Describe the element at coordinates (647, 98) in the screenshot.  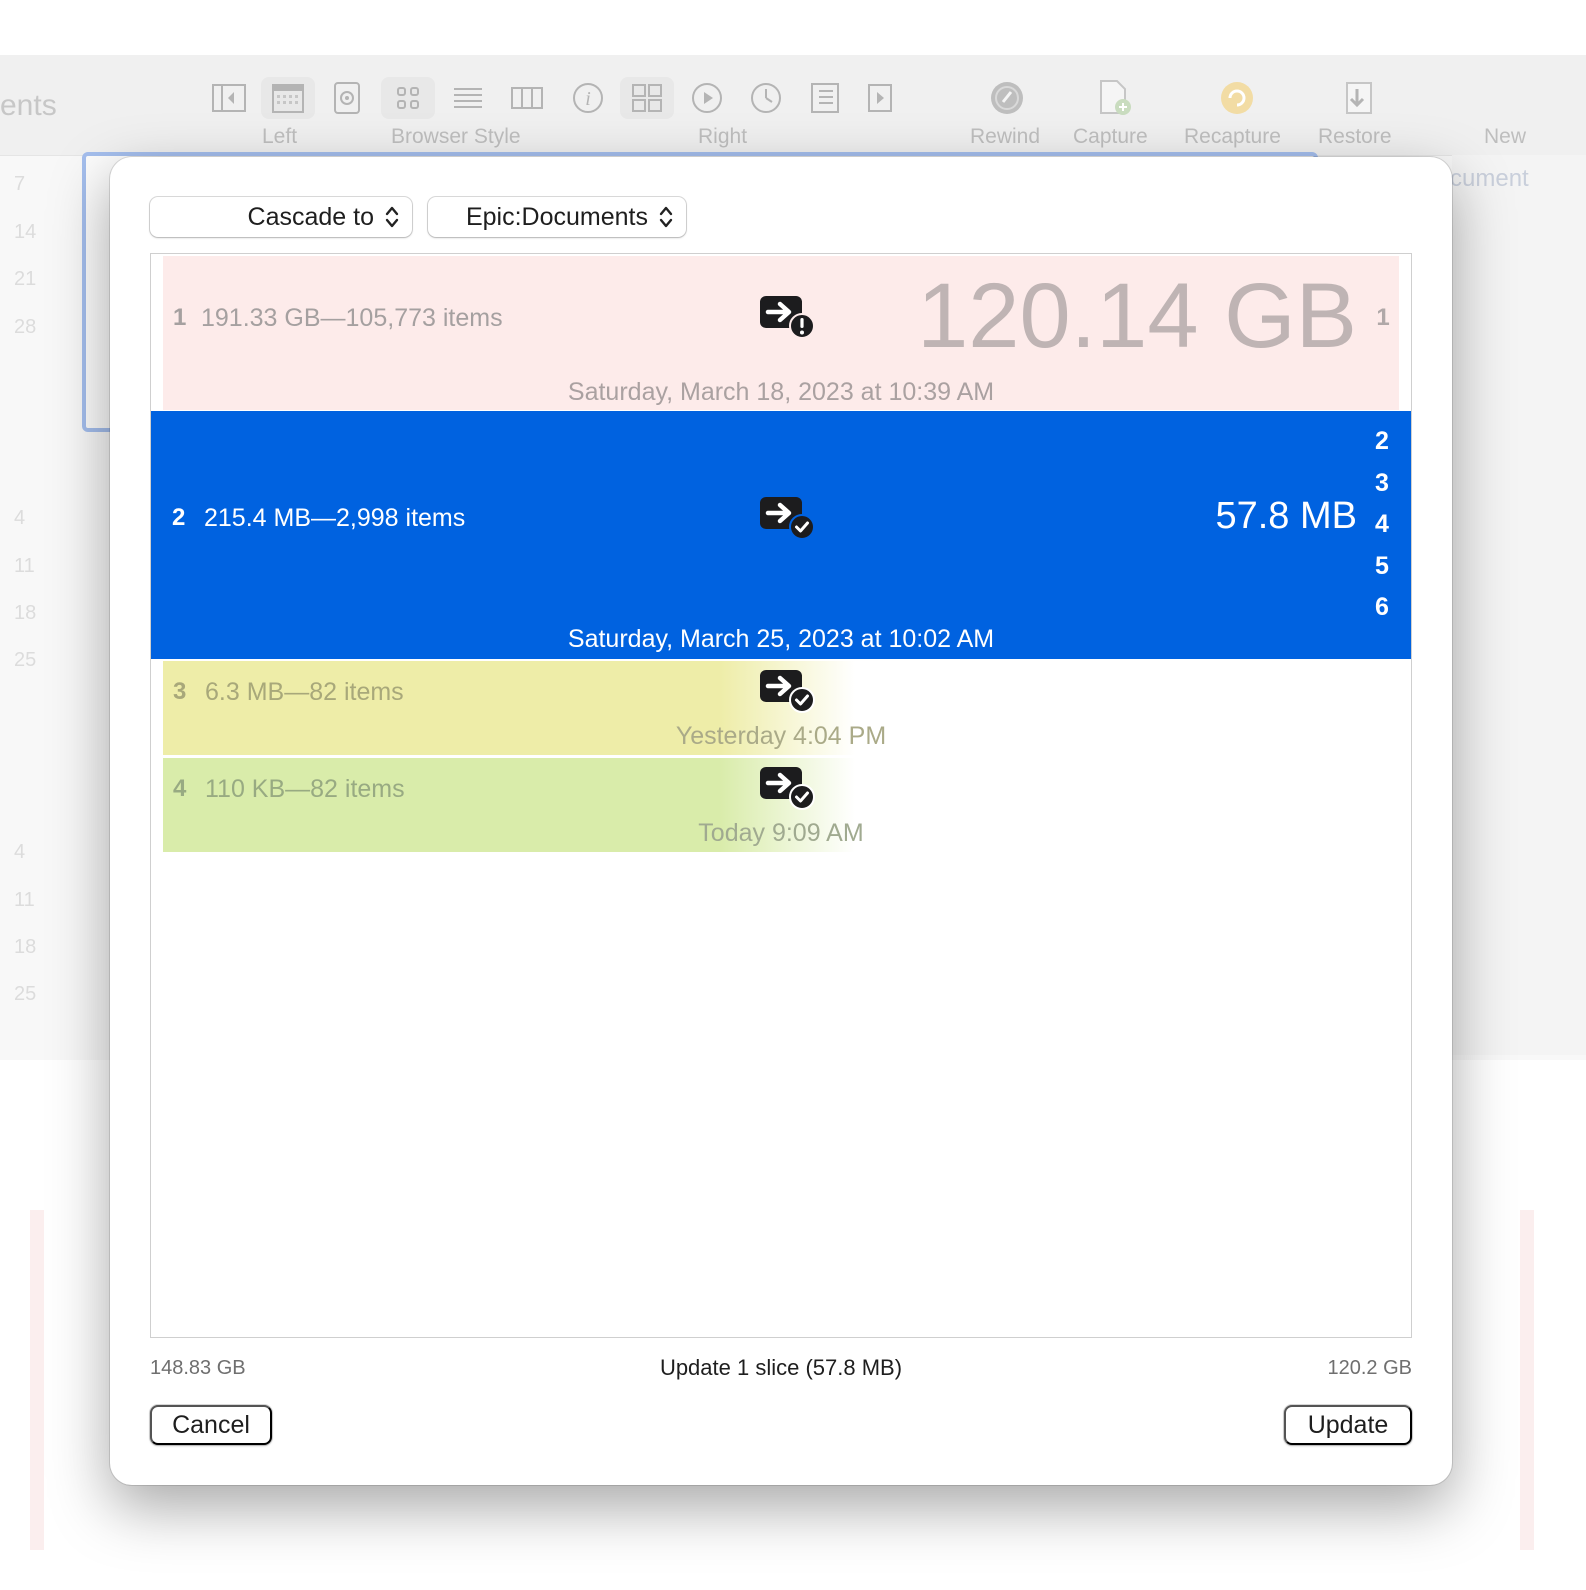
I see `gallery-grid-icon` at that location.